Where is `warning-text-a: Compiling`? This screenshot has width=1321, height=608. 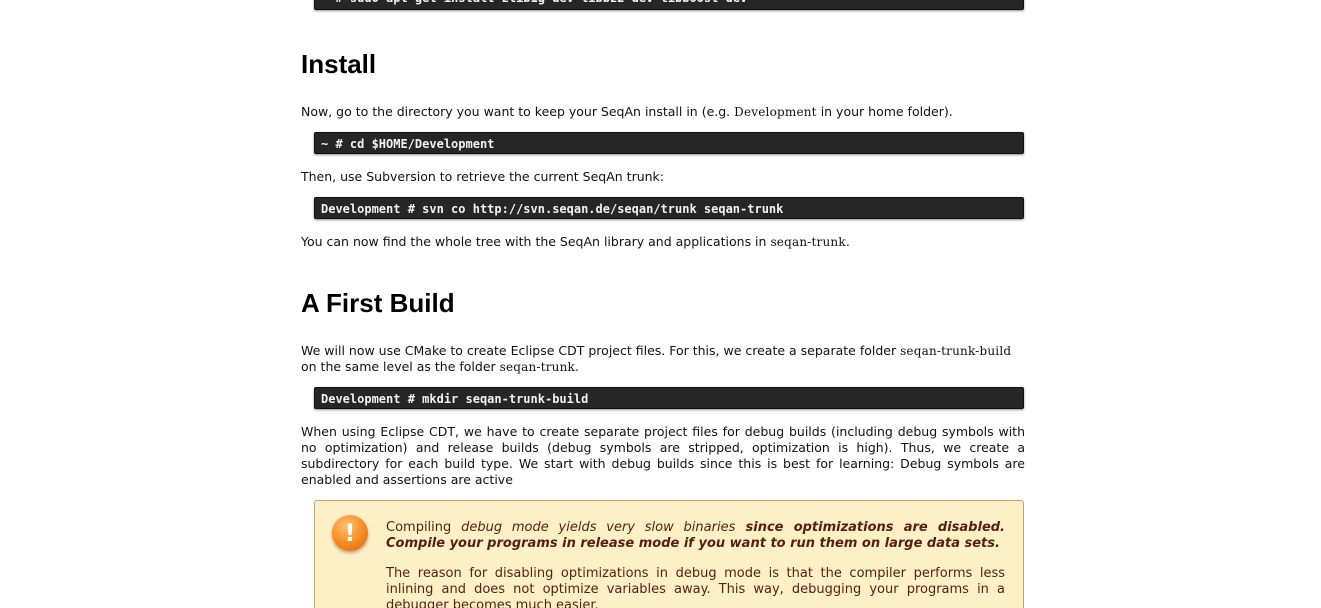 warning-text-a: Compiling is located at coordinates (424, 527).